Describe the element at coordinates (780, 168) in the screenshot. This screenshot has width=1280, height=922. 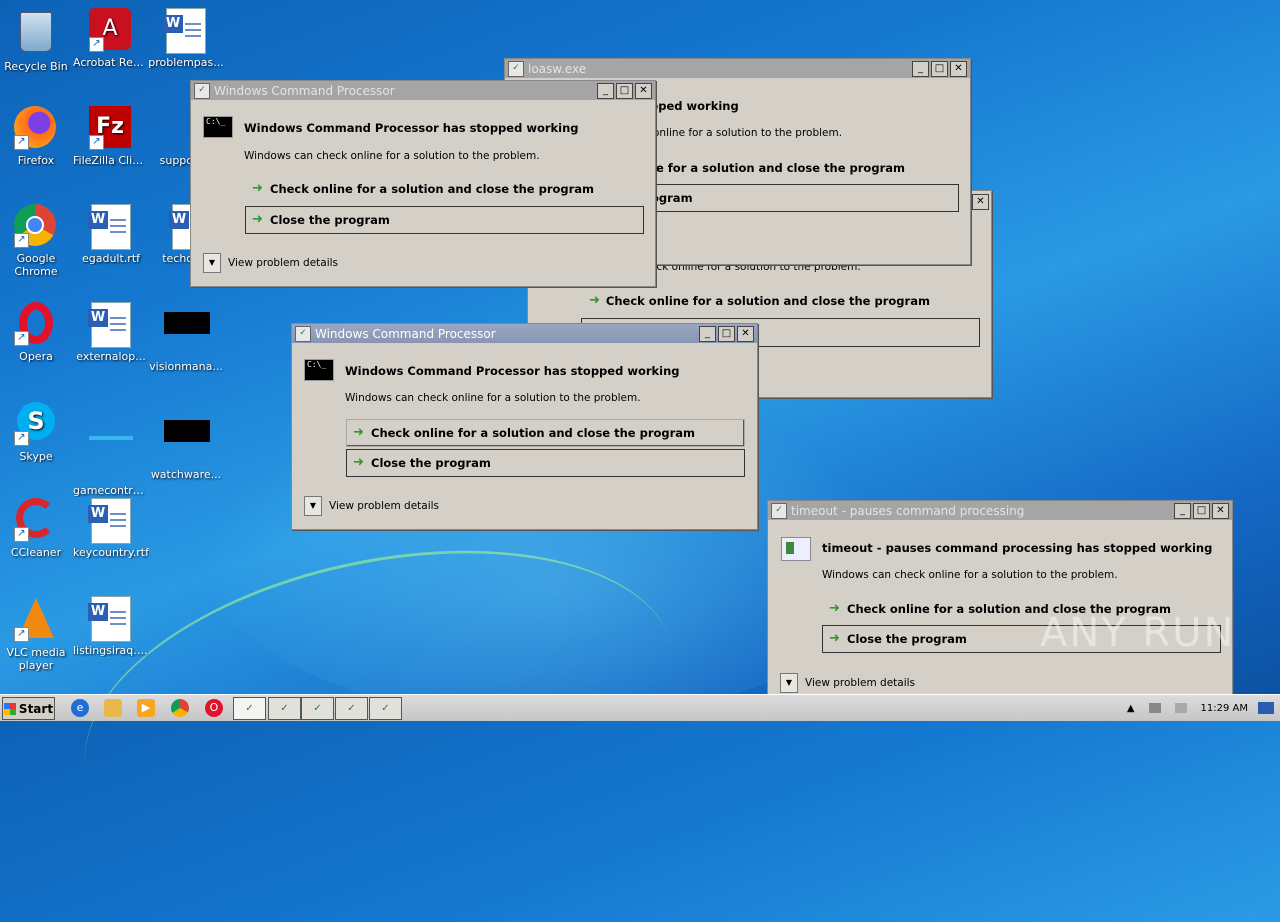
I see `check-online-option: e for a solution and close the program` at that location.